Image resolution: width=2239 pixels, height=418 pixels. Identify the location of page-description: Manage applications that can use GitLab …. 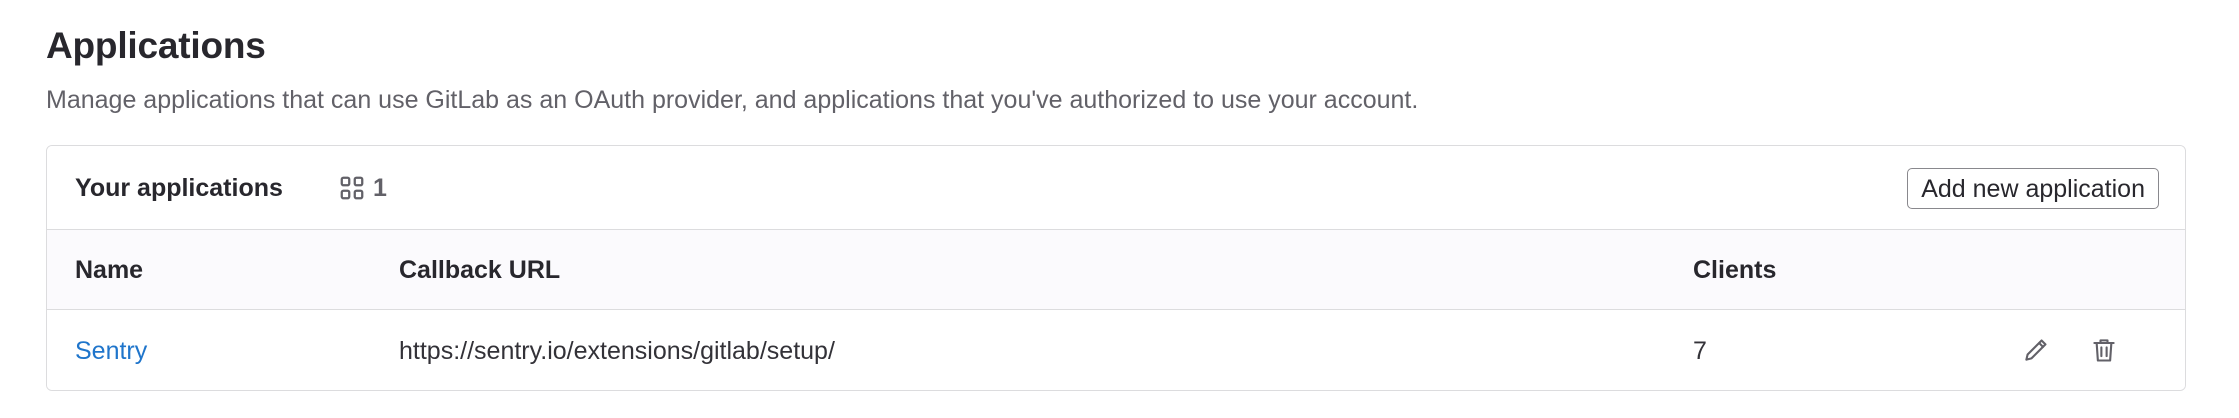
(732, 100).